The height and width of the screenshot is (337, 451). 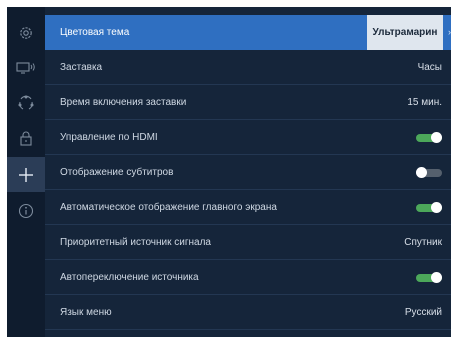 What do you see at coordinates (429, 172) in the screenshot?
I see `subtitles-toggle` at bounding box center [429, 172].